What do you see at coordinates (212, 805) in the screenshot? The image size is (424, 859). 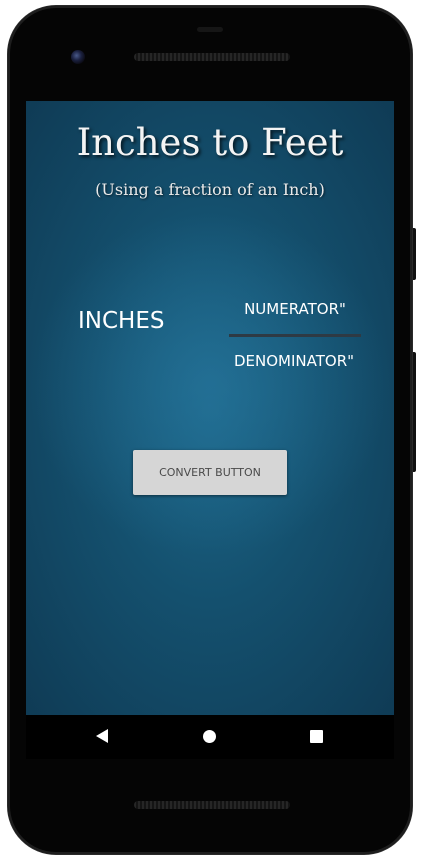 I see `bottom-speaker-grille` at bounding box center [212, 805].